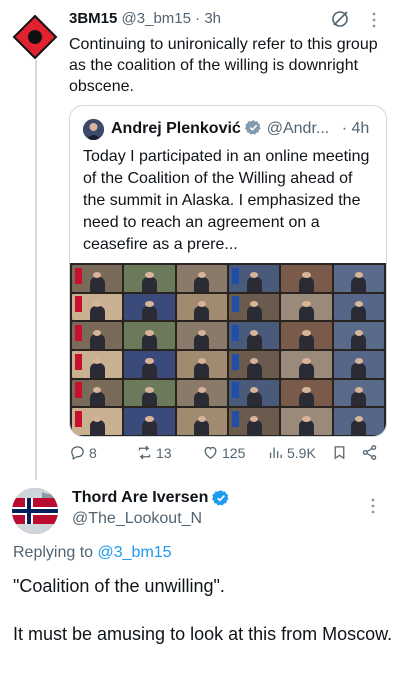 Image resolution: width=400 pixels, height=683 pixels. I want to click on like-button: 125, so click(223, 452).